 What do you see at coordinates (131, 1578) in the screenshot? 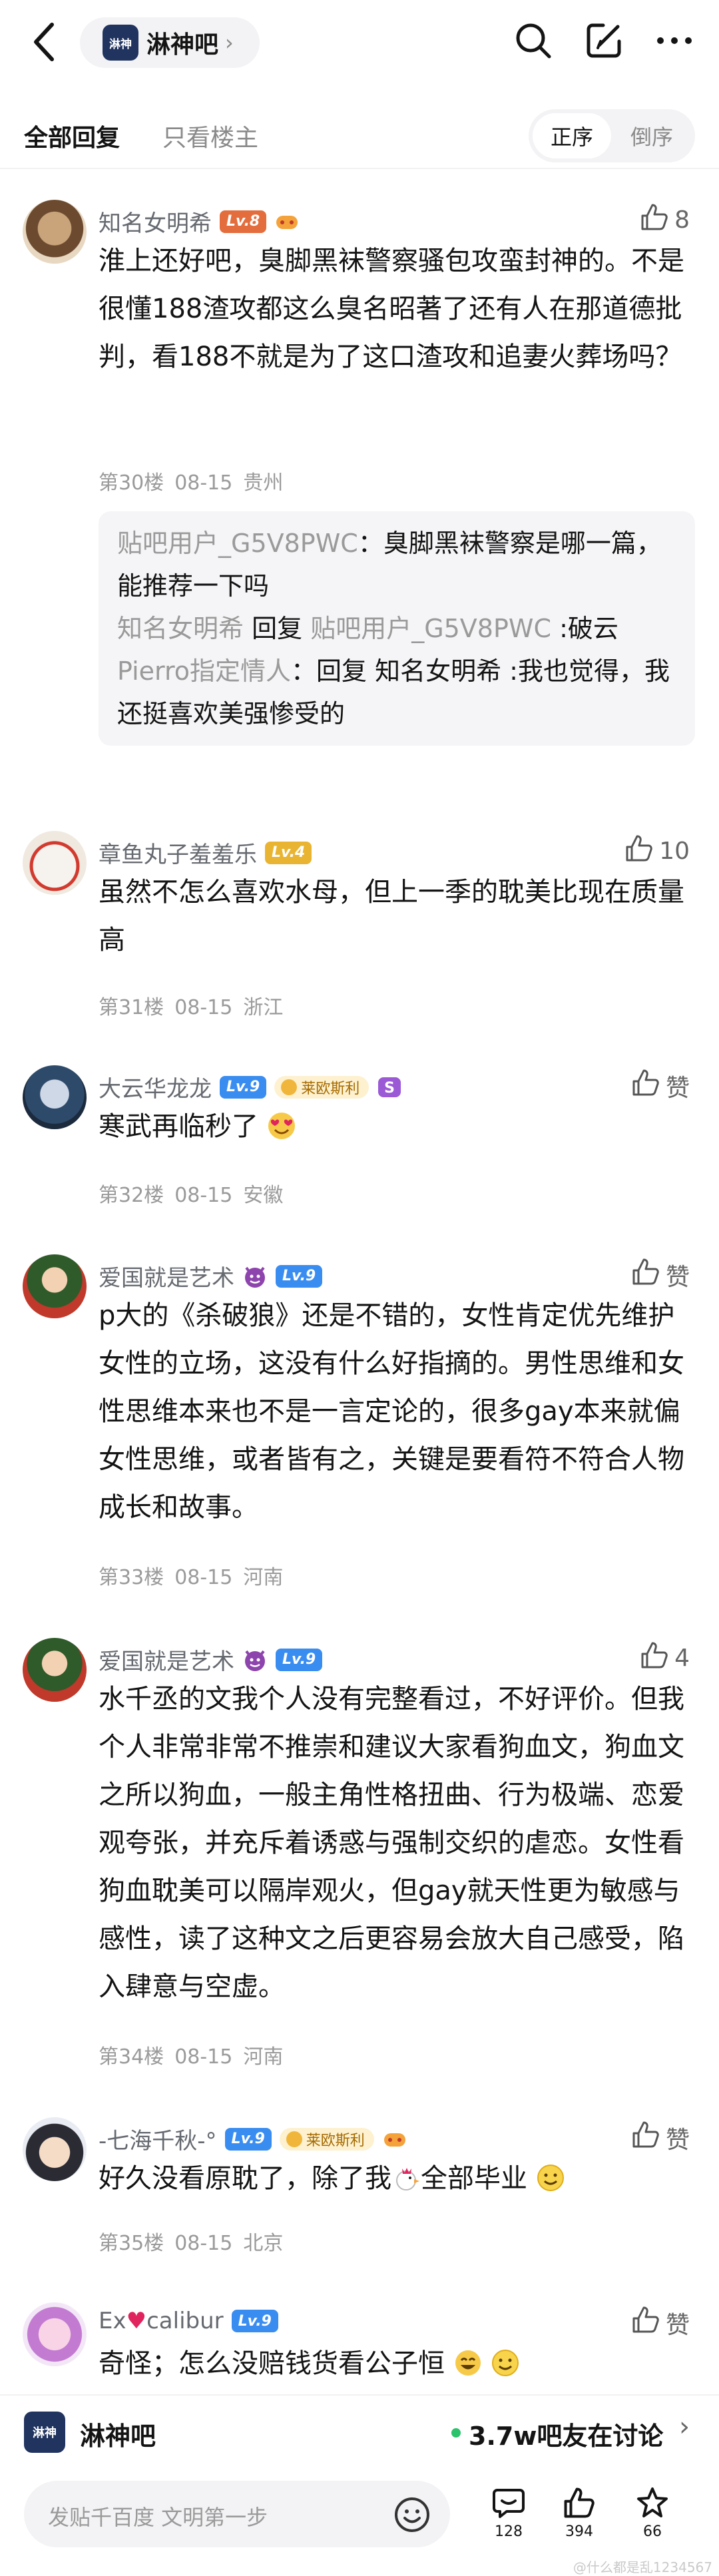
I see `floor-number: 第33楼` at bounding box center [131, 1578].